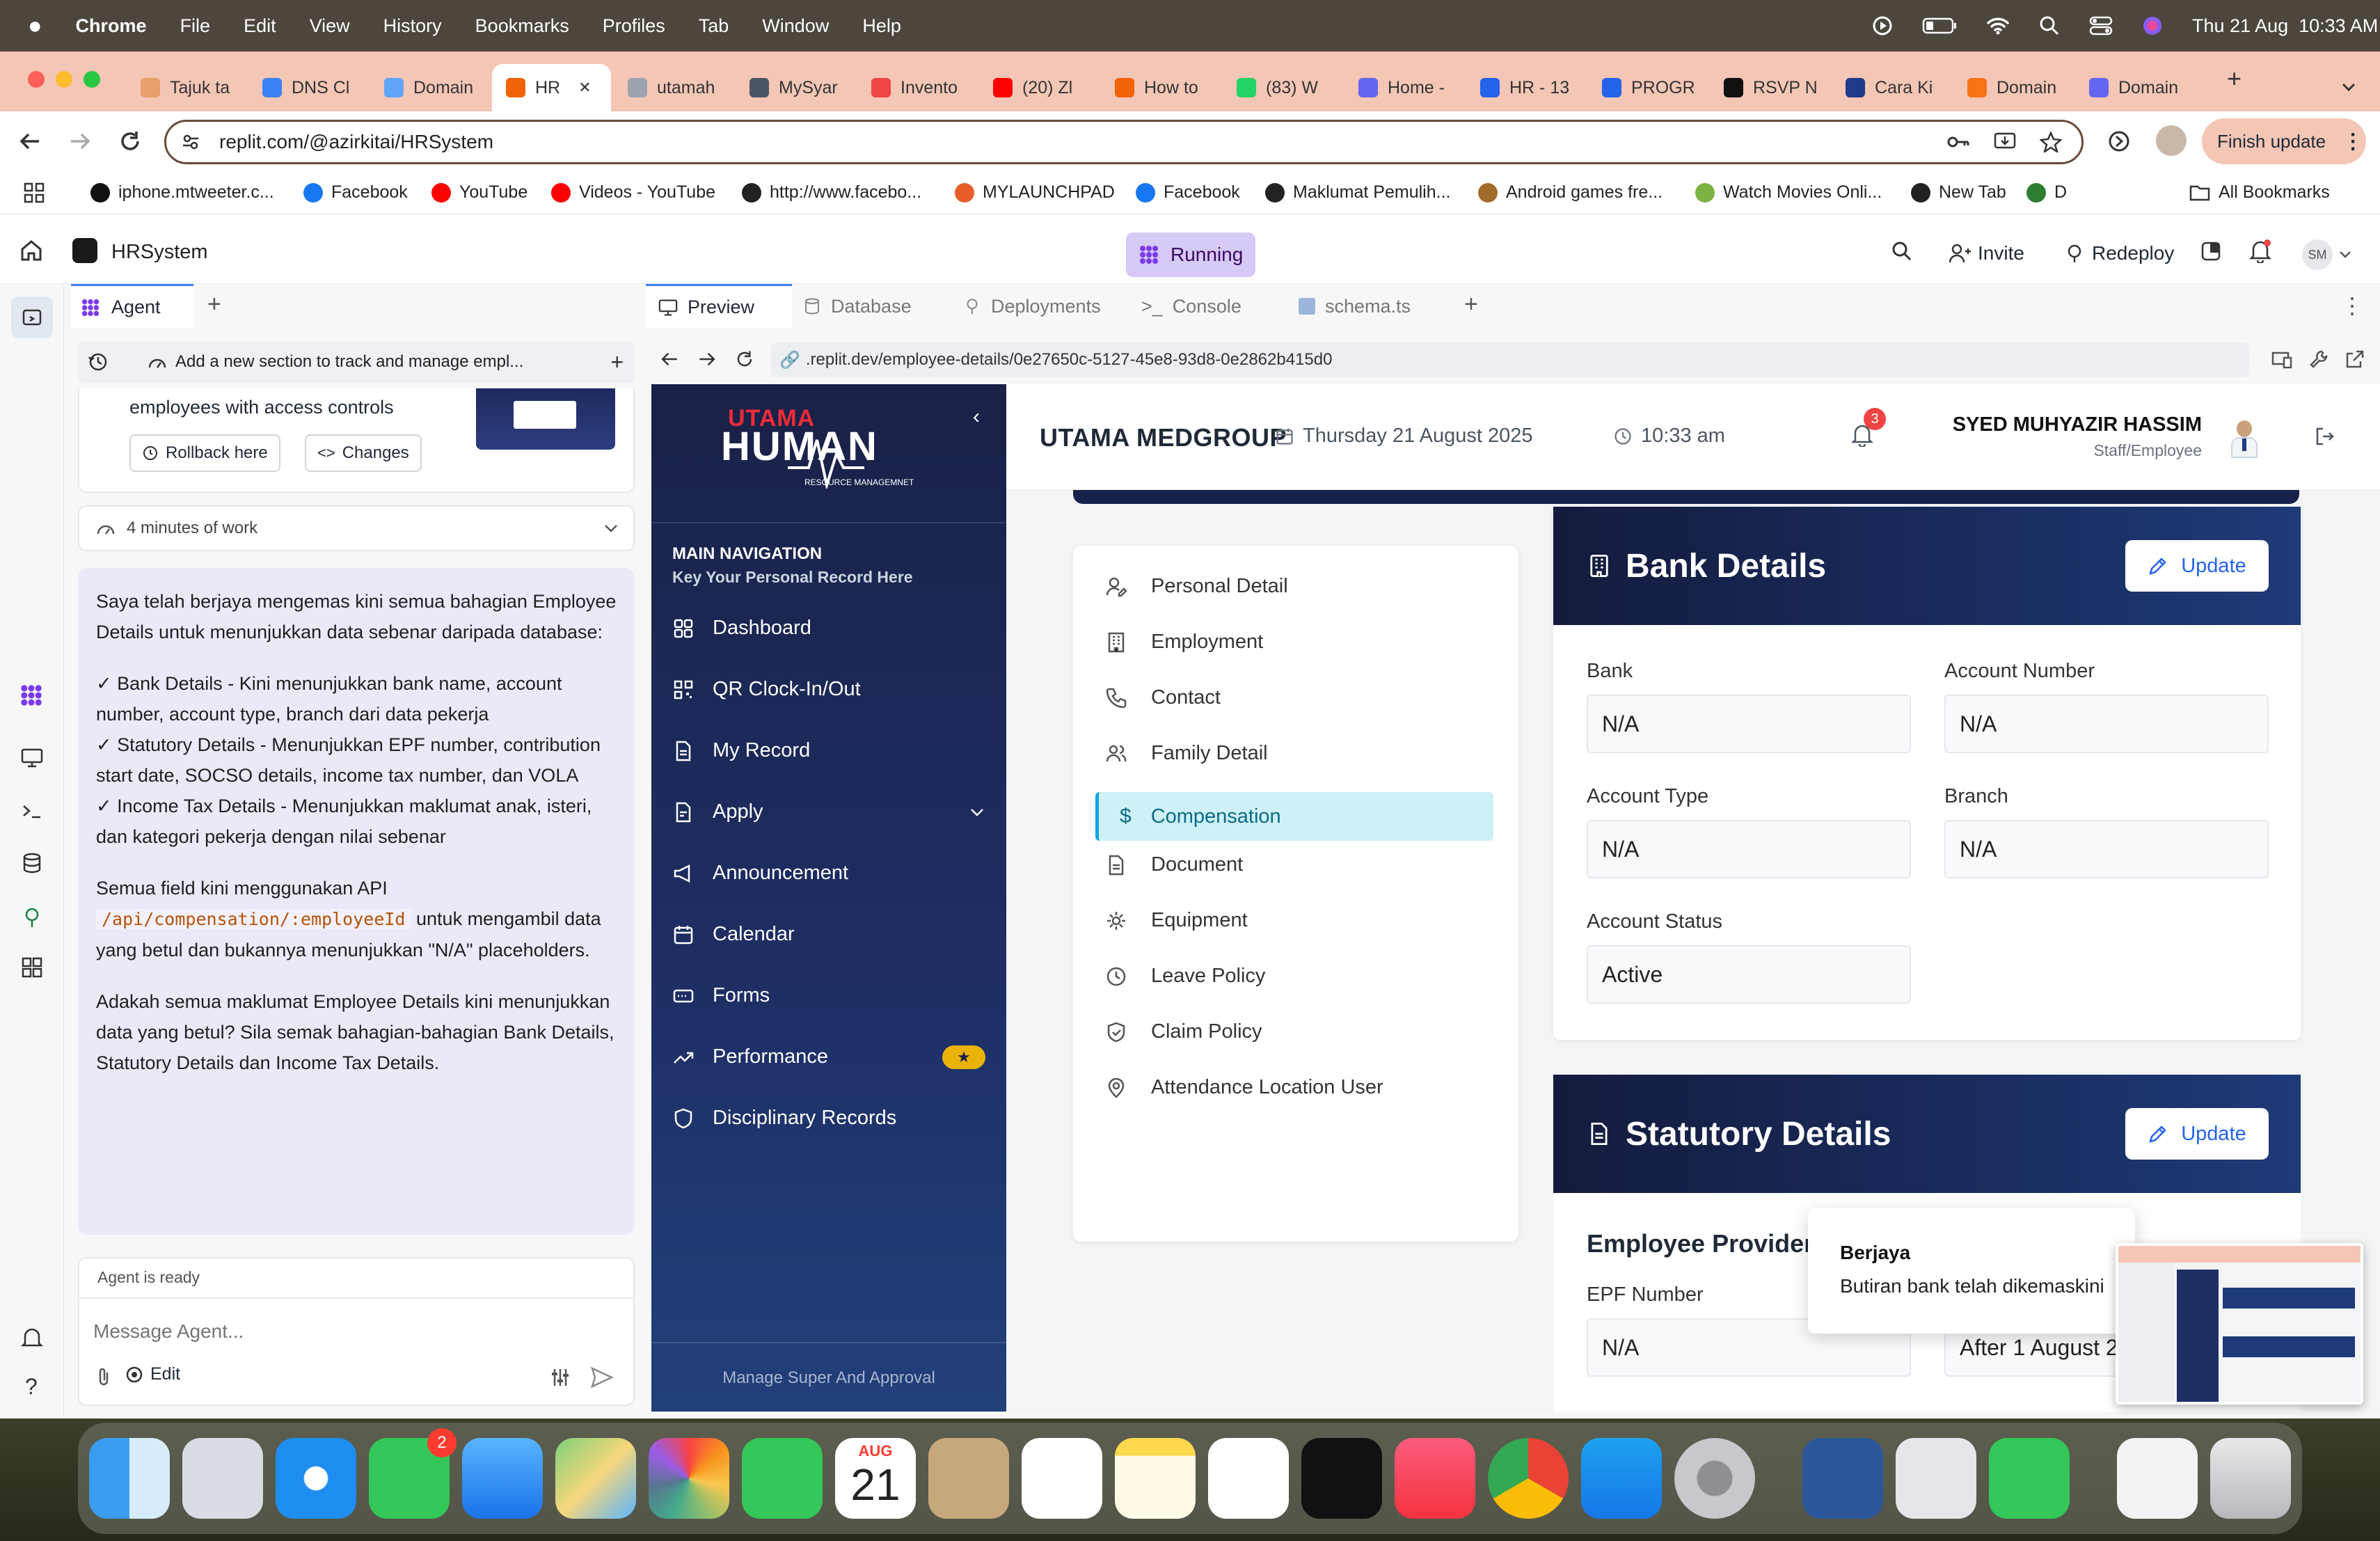 The height and width of the screenshot is (1541, 2380). I want to click on add-pane-tab-button: +, so click(1471, 304).